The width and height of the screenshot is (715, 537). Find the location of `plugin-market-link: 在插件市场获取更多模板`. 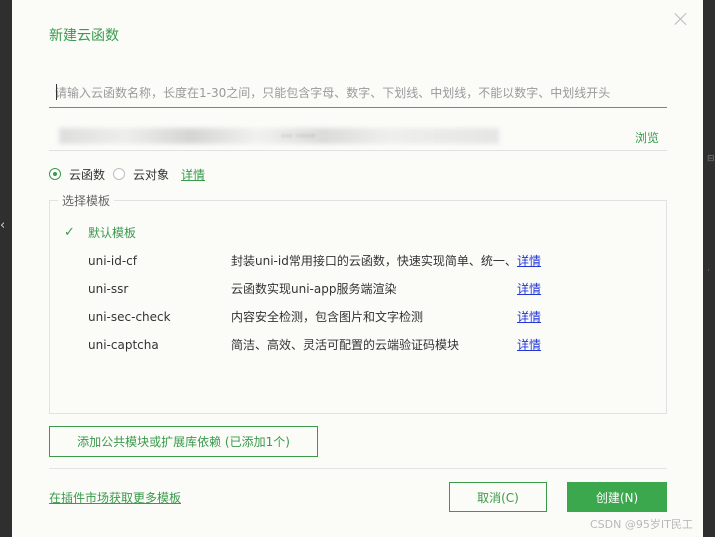

plugin-market-link: 在插件市场获取更多模板 is located at coordinates (115, 497).